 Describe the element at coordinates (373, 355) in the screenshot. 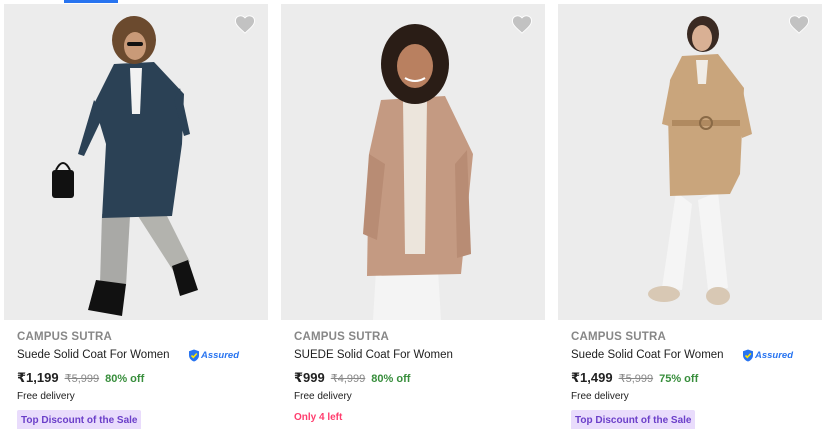

I see `product-title: SUEDE Solid Coat For Women` at that location.